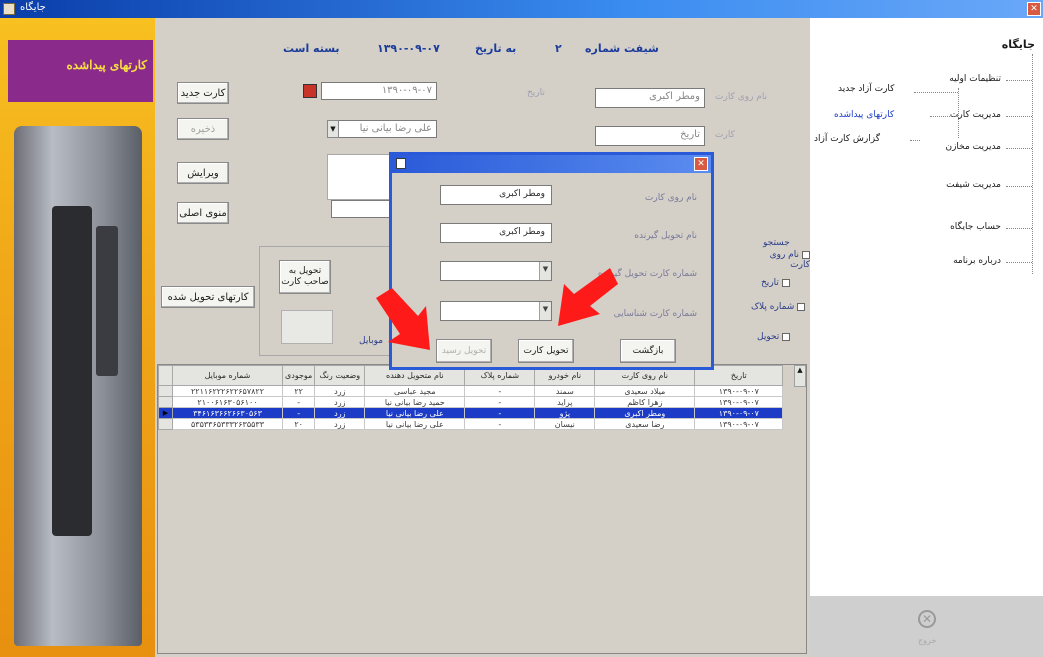  Describe the element at coordinates (725, 135) in the screenshot. I see `card-label: کارت` at that location.